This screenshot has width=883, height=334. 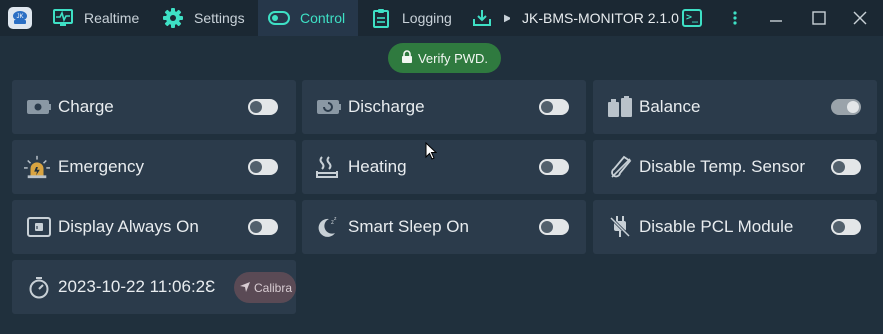 I want to click on control-label: Emergency, so click(x=101, y=166).